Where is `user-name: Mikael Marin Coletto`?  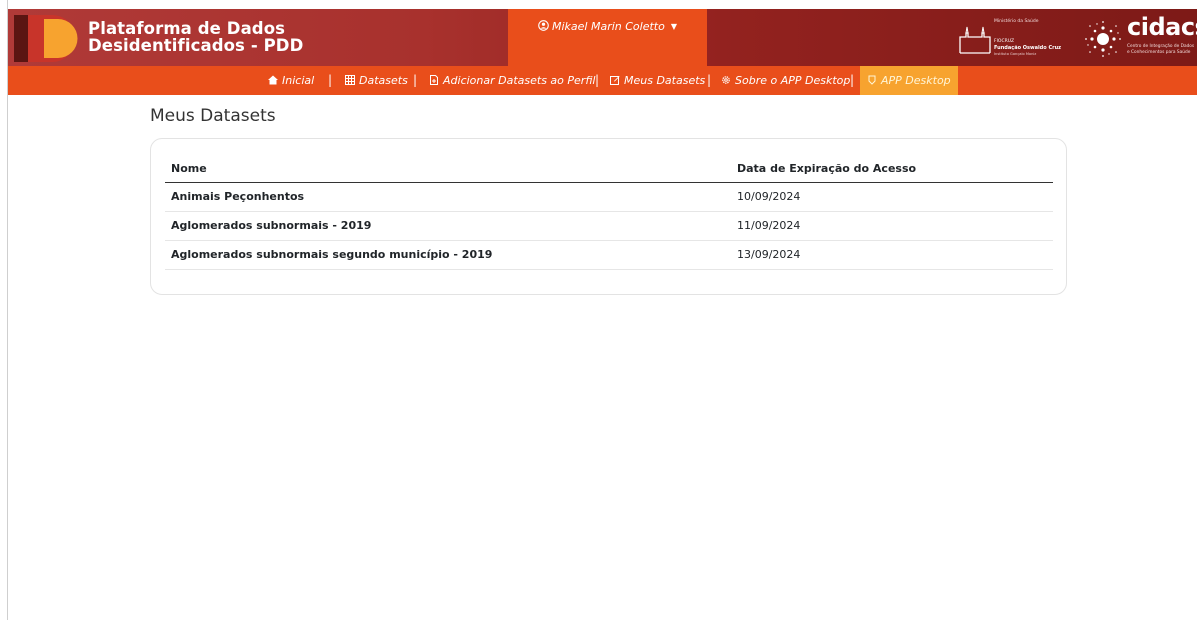
user-name: Mikael Marin Coletto is located at coordinates (608, 26).